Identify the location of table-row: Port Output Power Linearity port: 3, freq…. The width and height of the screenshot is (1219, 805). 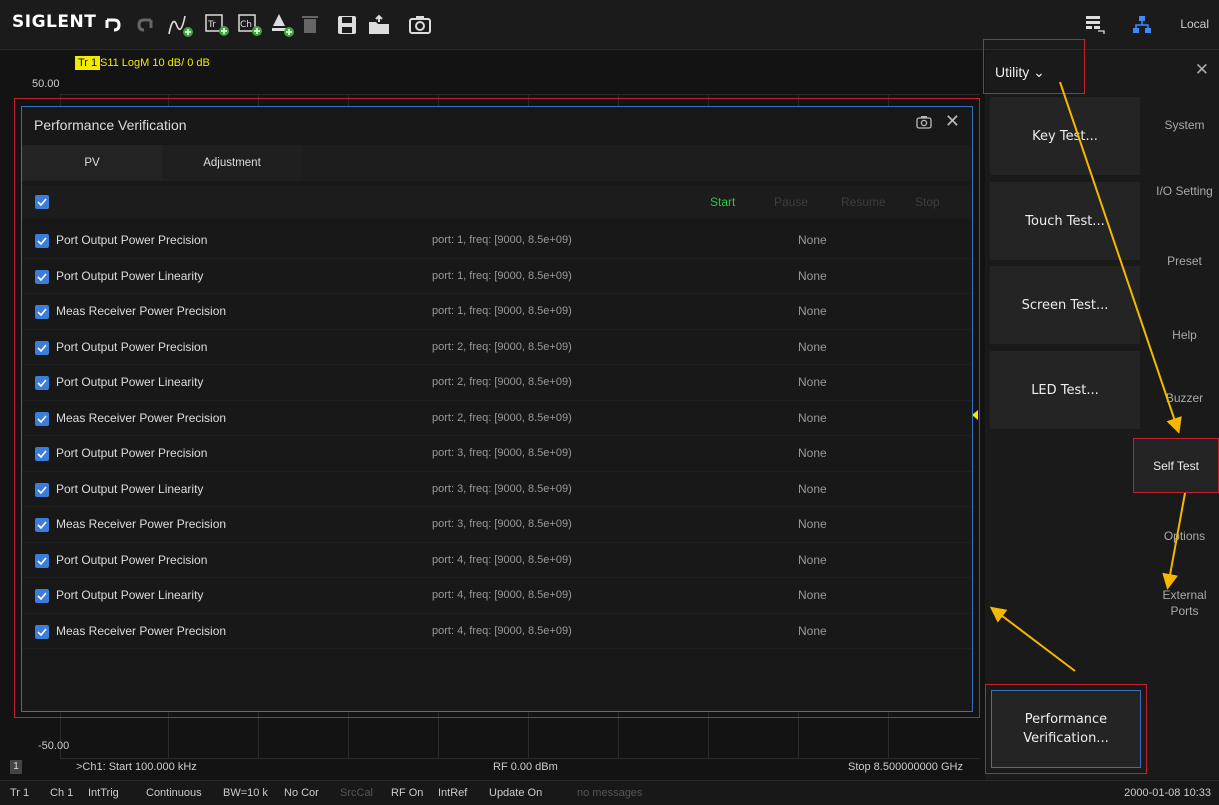
(497, 489).